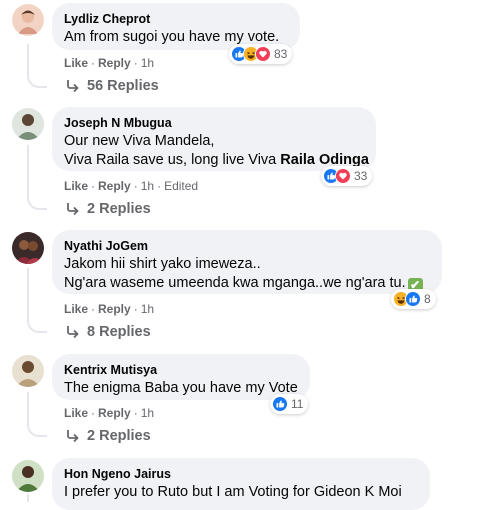 This screenshot has width=494, height=510. Describe the element at coordinates (181, 186) in the screenshot. I see `edited-label: Edited` at that location.